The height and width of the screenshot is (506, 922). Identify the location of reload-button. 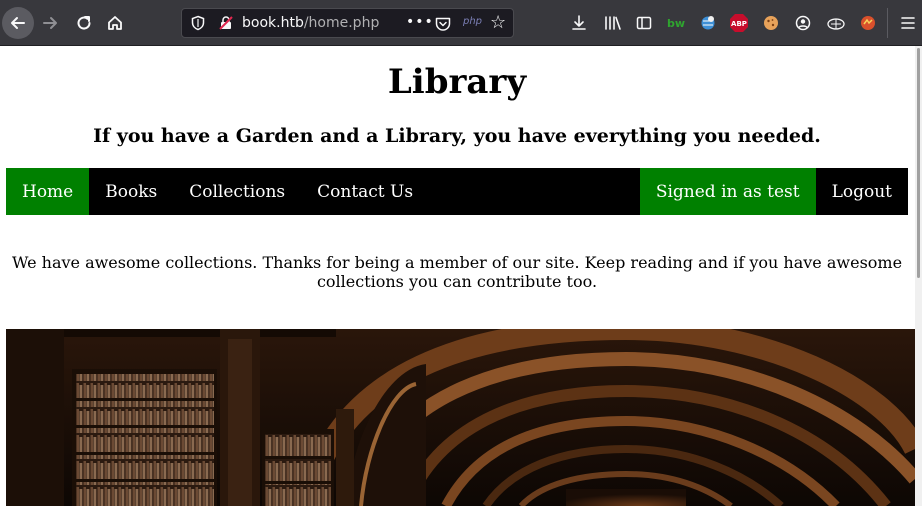
(84, 23).